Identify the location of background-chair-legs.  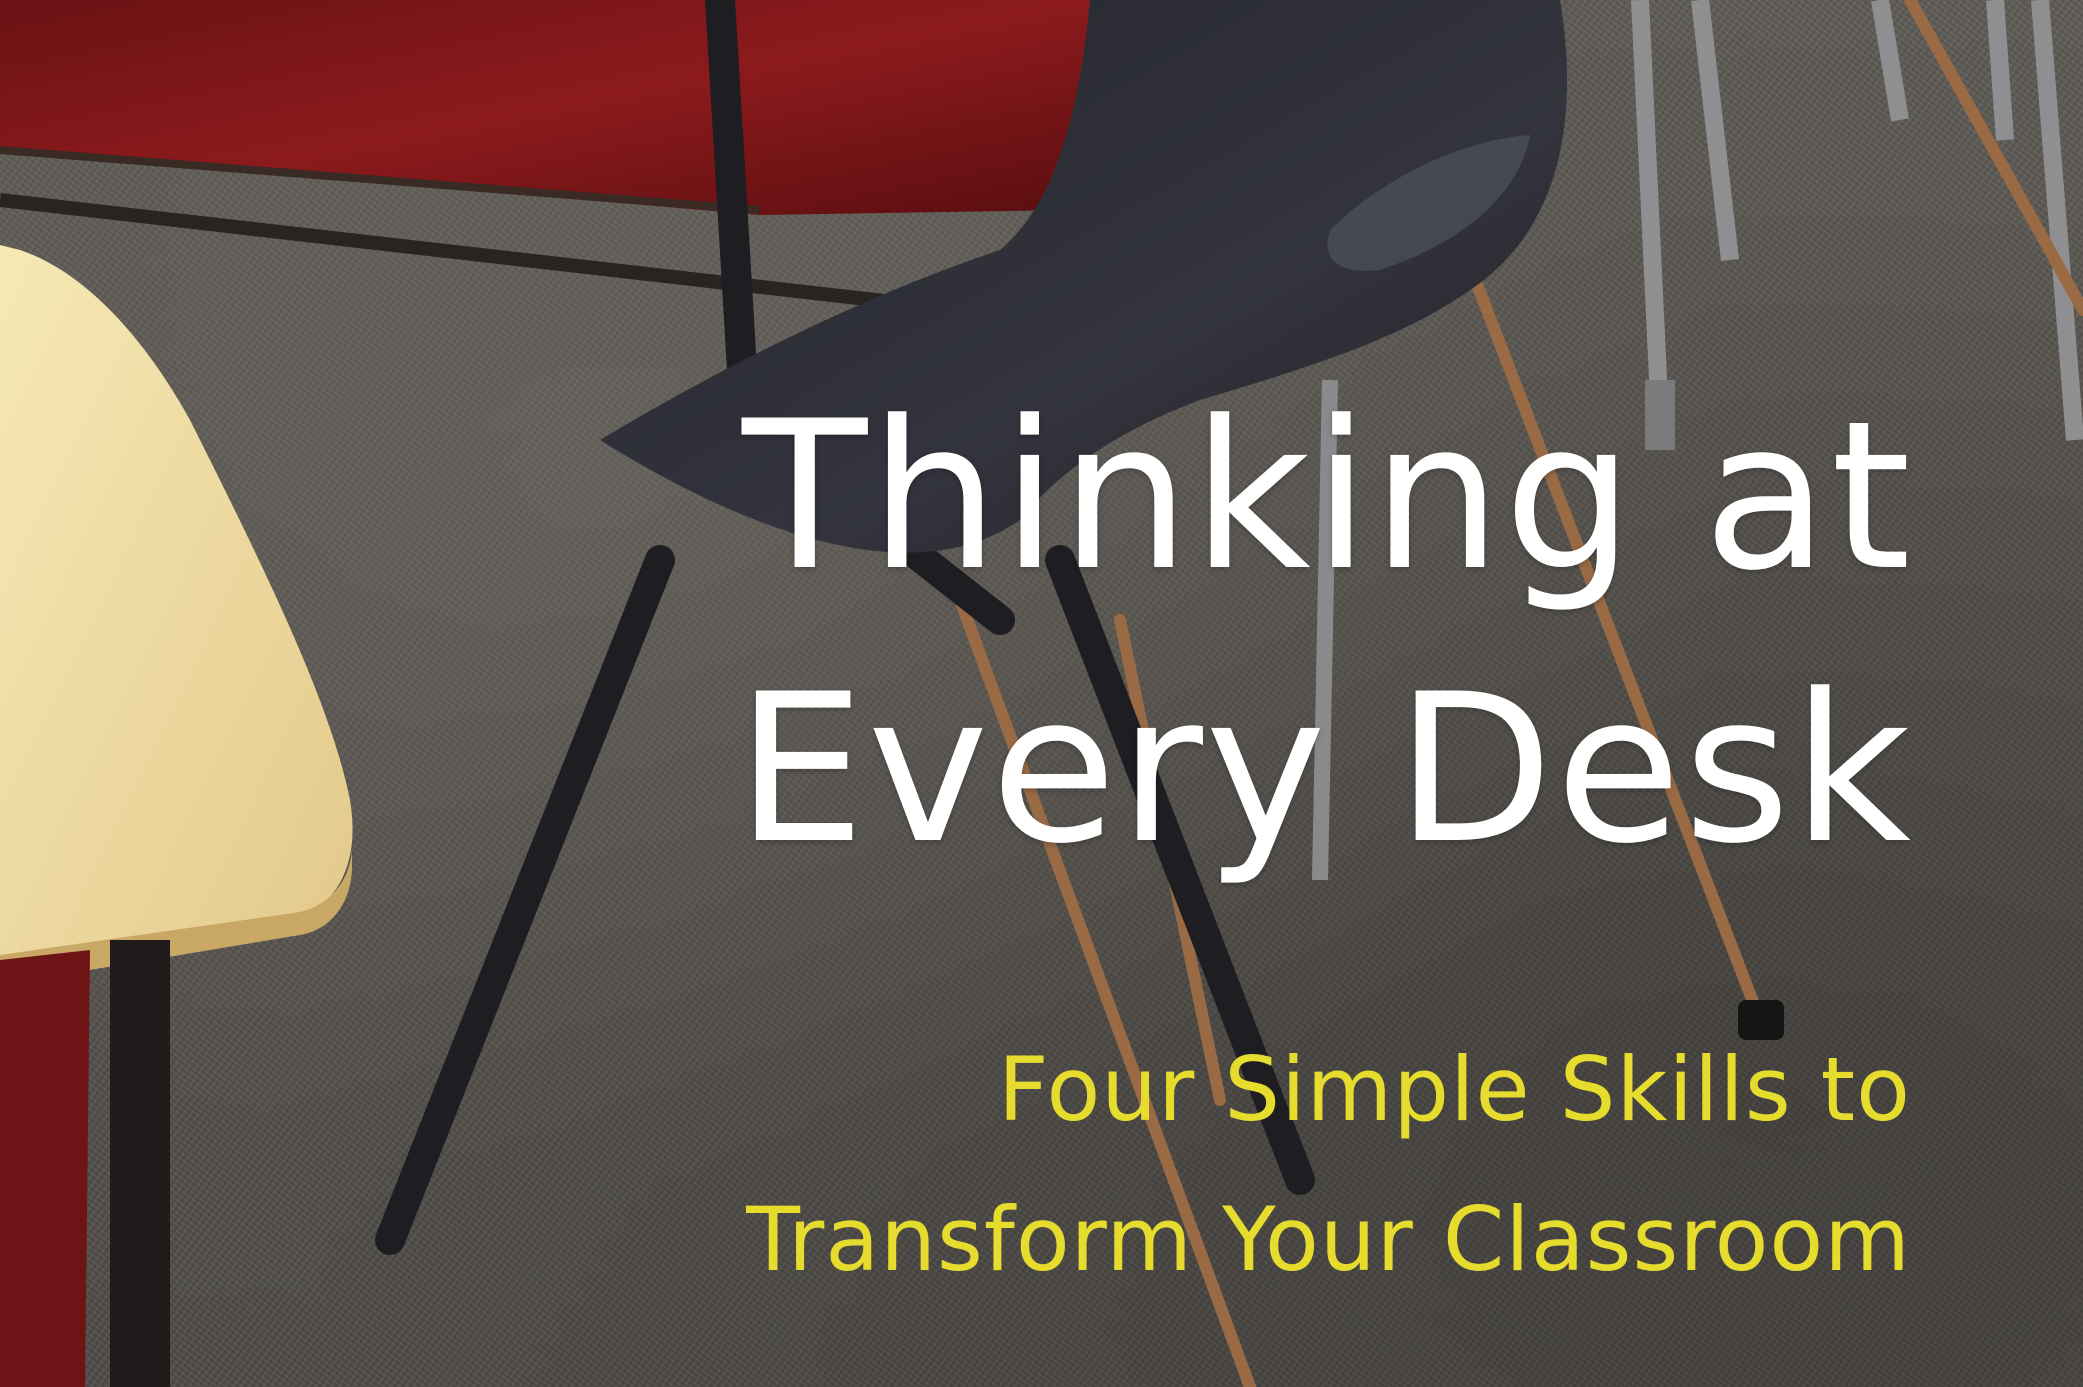
(1857, 220).